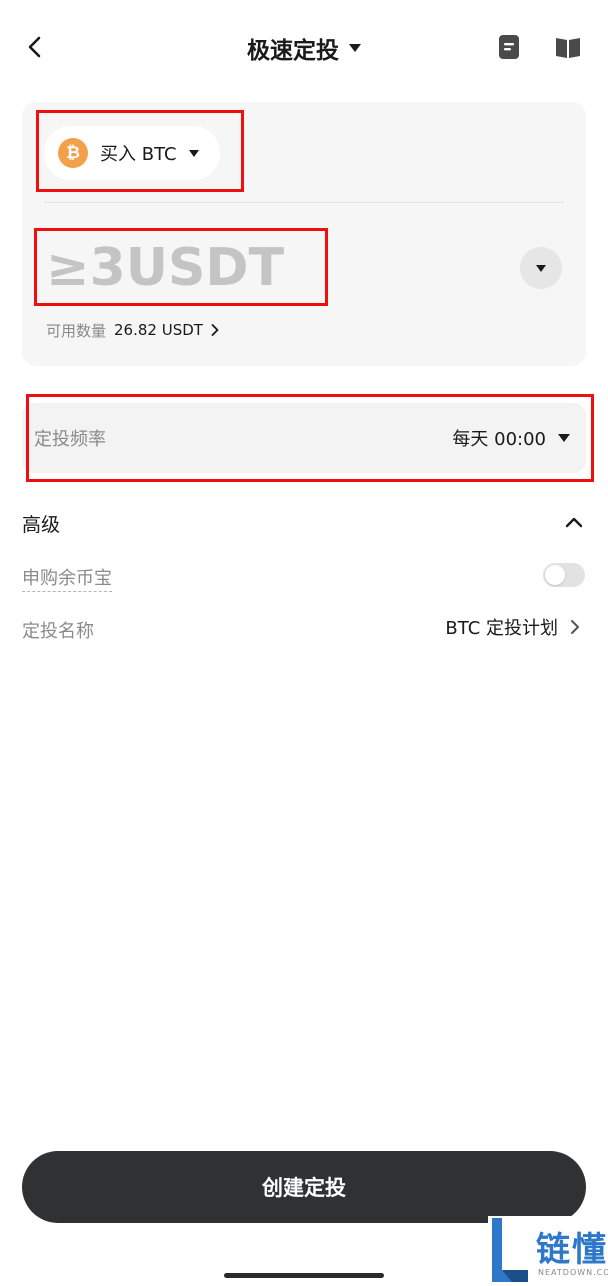  Describe the element at coordinates (293, 51) in the screenshot. I see `page-title: 极速定投` at that location.